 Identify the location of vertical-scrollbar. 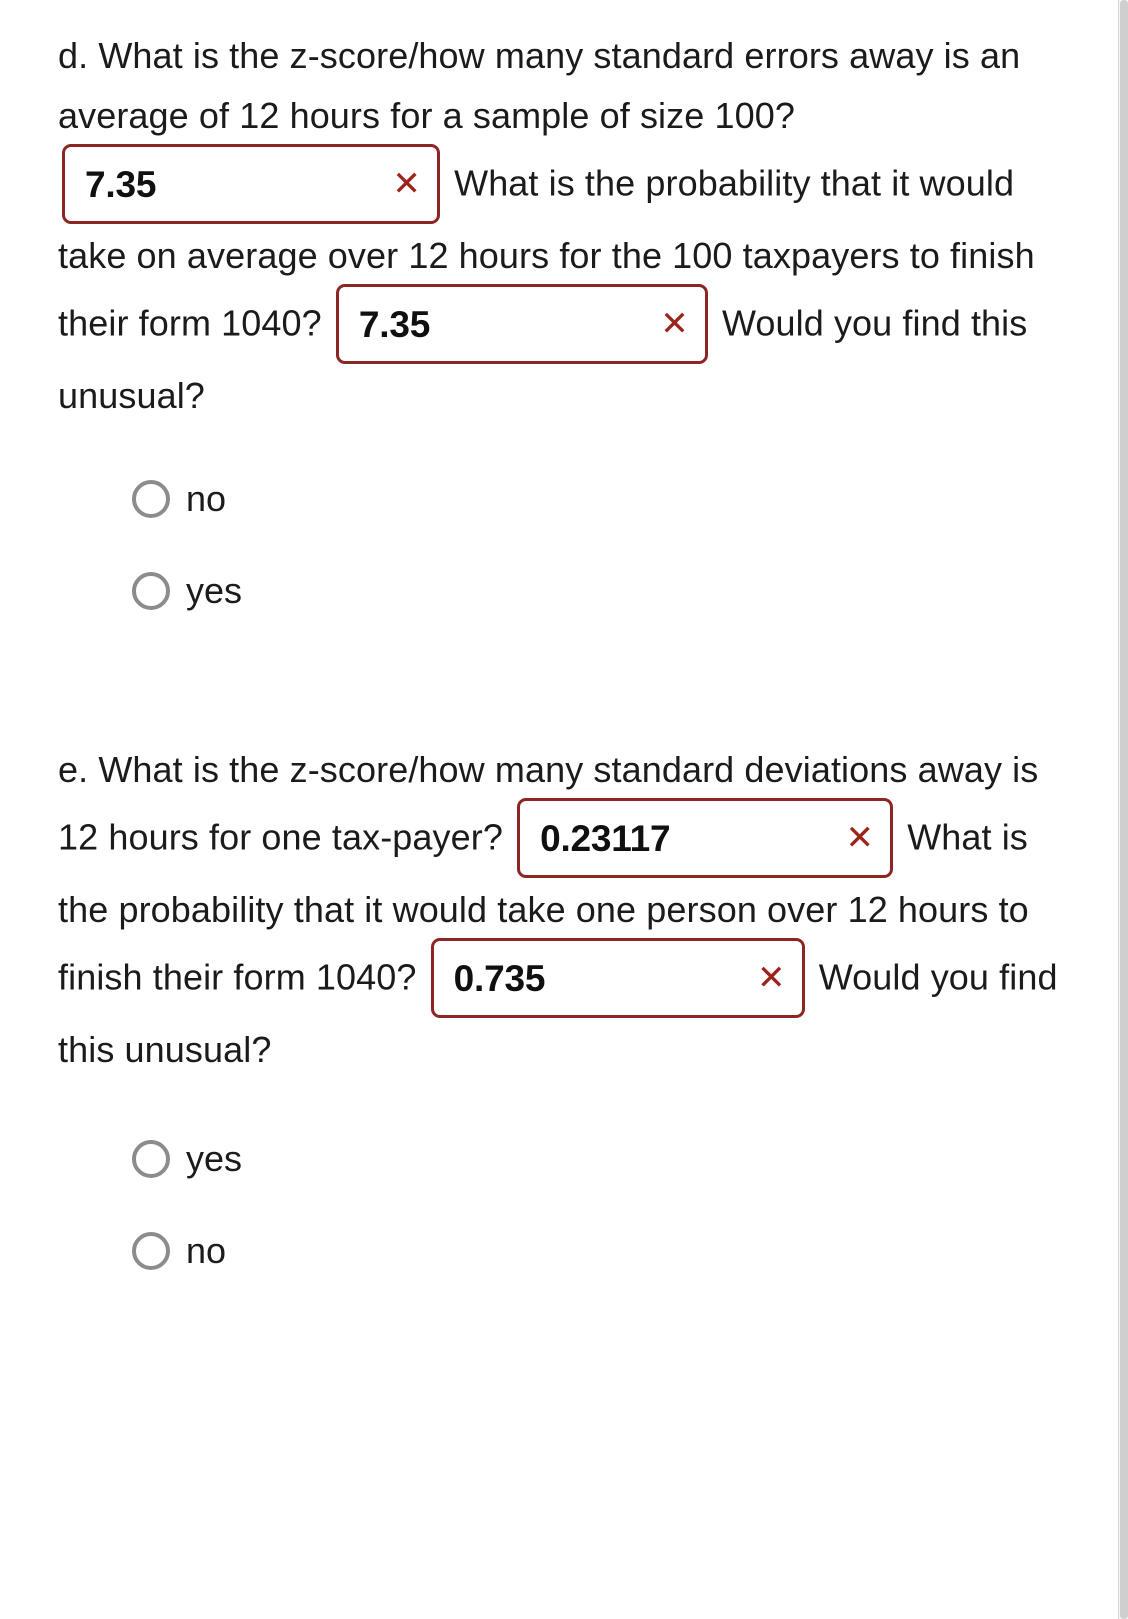
(1123, 809).